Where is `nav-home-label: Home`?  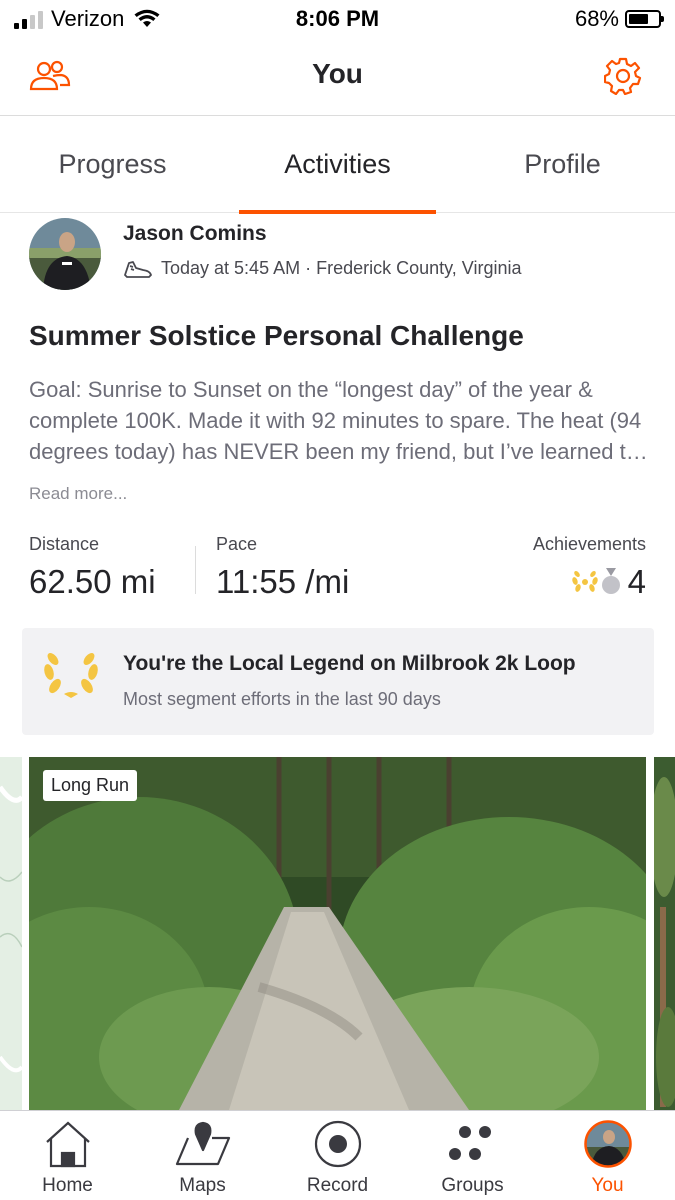
nav-home-label: Home is located at coordinates (67, 1185).